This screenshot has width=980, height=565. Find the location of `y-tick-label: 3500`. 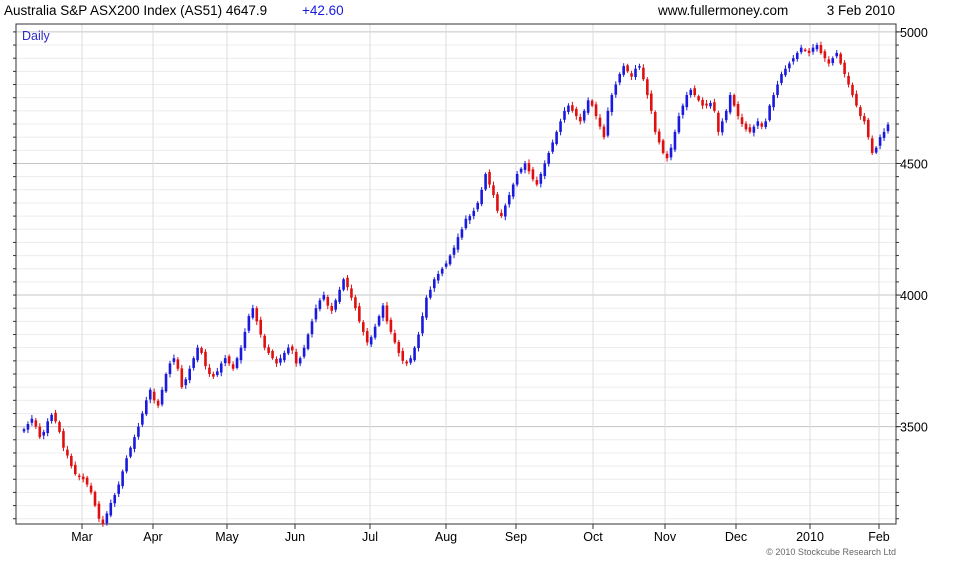

y-tick-label: 3500 is located at coordinates (914, 428).